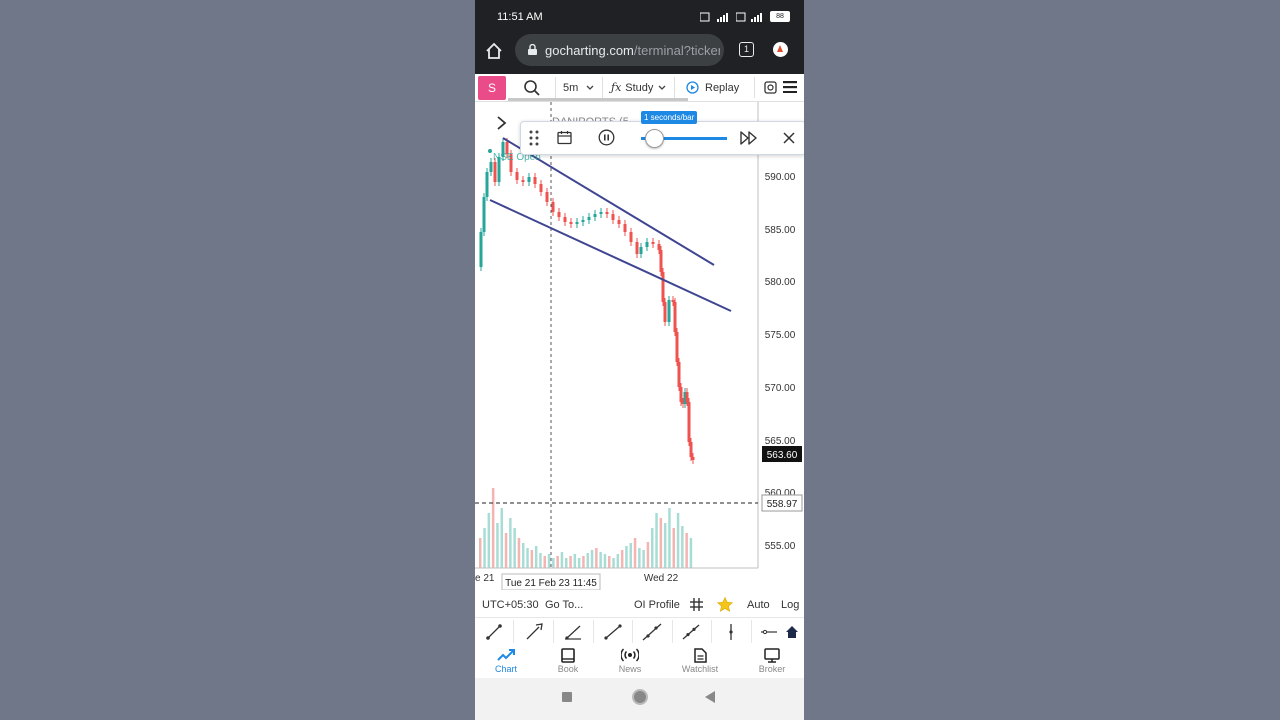 This screenshot has width=1280, height=720. Describe the element at coordinates (731, 632) in the screenshot. I see `vertical-line-tool-icon` at that location.